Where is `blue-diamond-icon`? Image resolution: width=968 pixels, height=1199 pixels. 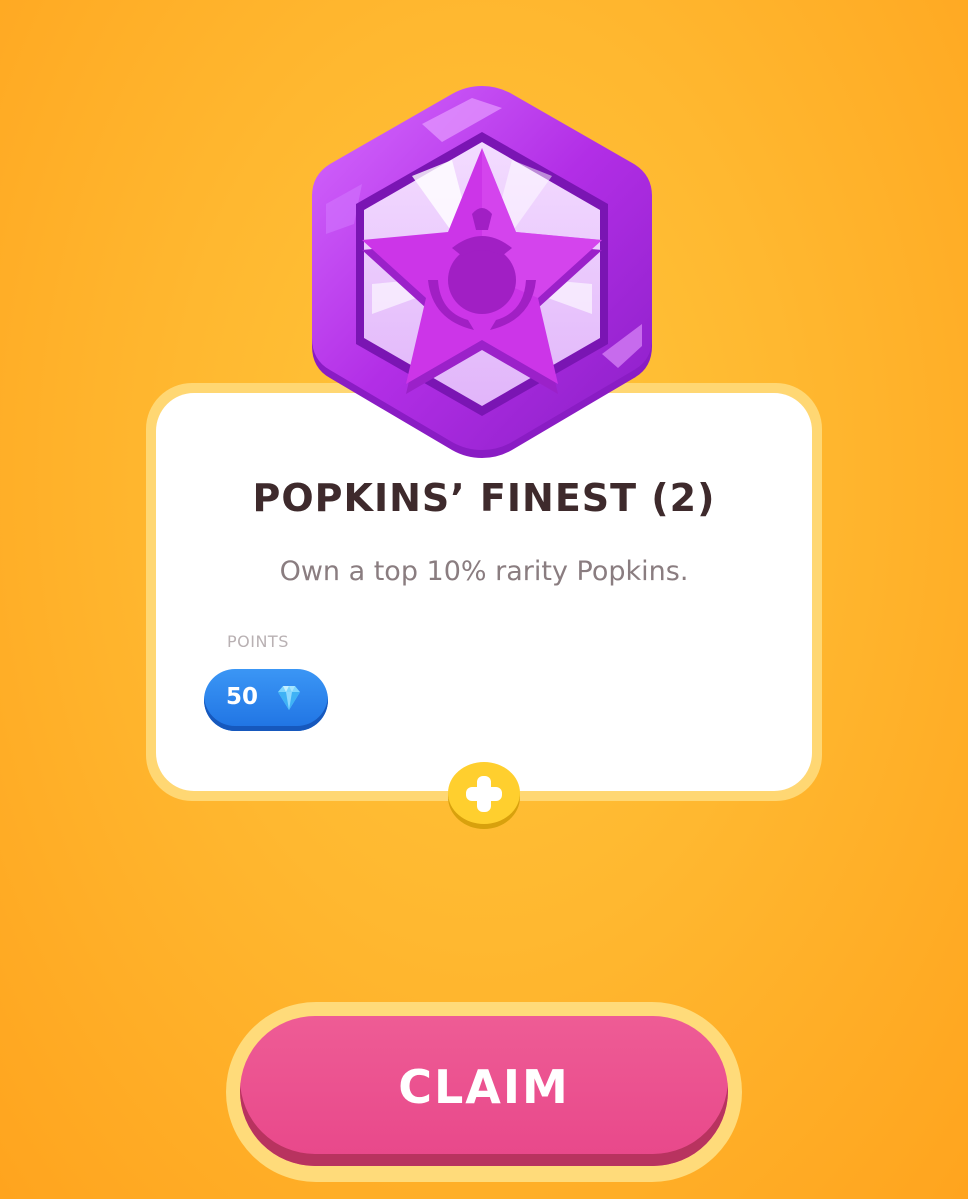 blue-diamond-icon is located at coordinates (289, 698).